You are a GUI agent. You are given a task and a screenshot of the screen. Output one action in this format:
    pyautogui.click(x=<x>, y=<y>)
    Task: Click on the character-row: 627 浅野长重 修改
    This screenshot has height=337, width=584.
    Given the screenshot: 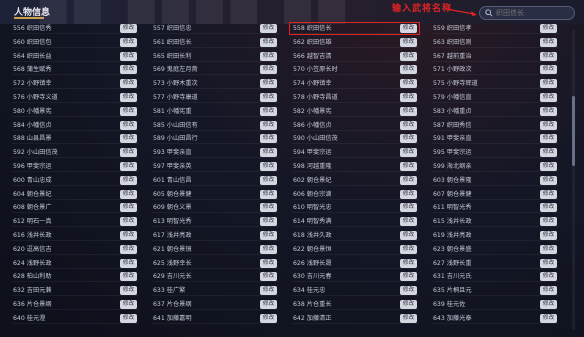 What is the action you would take?
    pyautogui.click(x=494, y=263)
    